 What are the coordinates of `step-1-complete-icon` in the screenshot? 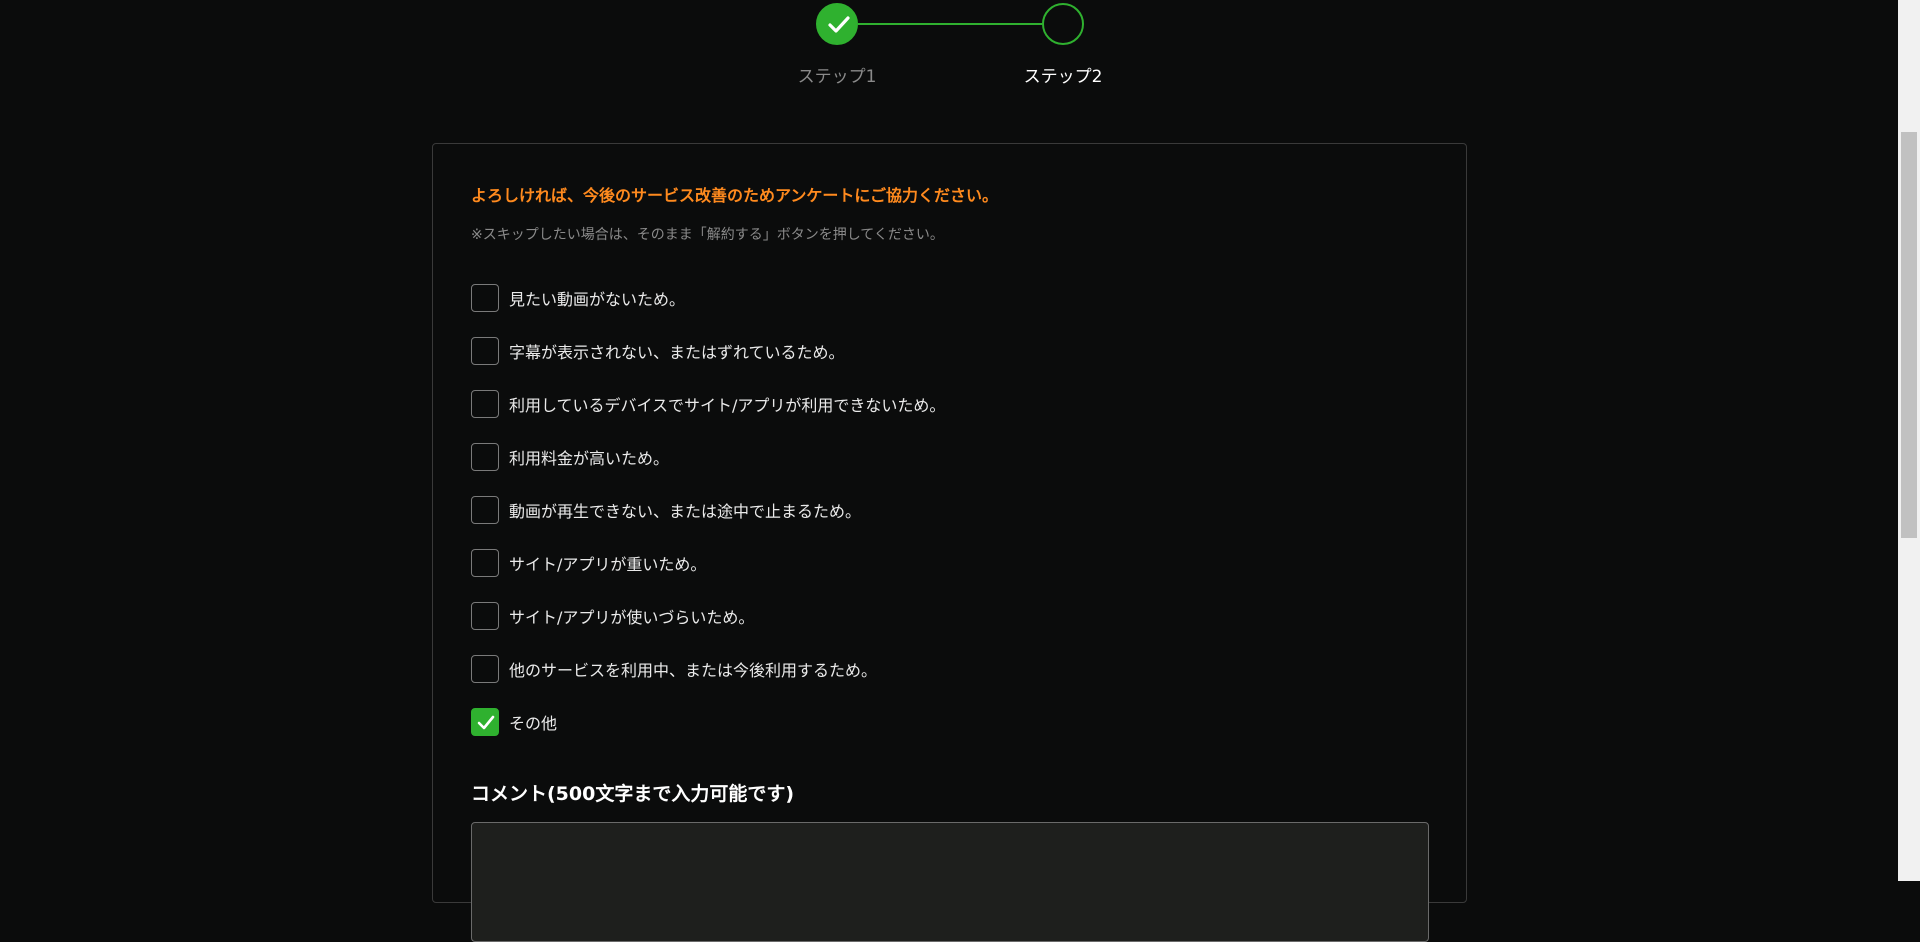 It's located at (837, 24).